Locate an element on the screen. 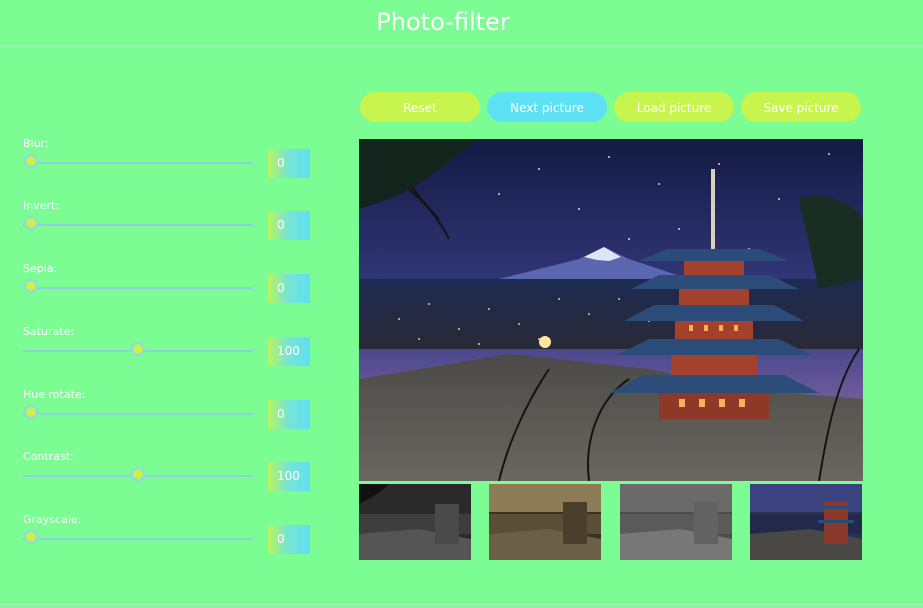 The image size is (923, 608). header: Photo-filter is located at coordinates (461, 23).